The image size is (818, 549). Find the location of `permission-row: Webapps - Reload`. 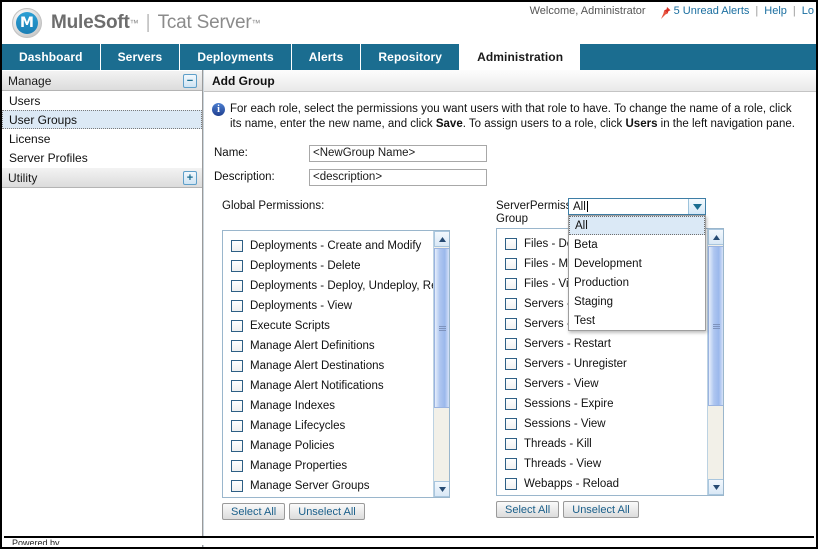

permission-row: Webapps - Reload is located at coordinates (614, 484).